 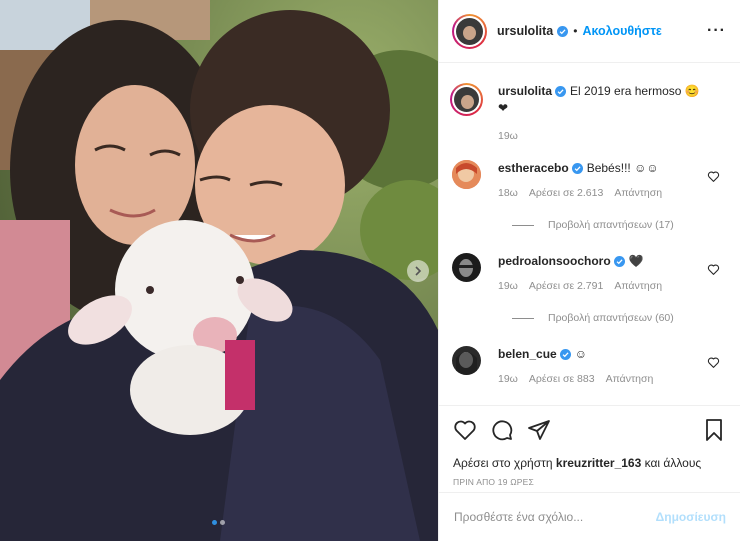 What do you see at coordinates (714, 430) in the screenshot?
I see `save-bookmark-icon` at bounding box center [714, 430].